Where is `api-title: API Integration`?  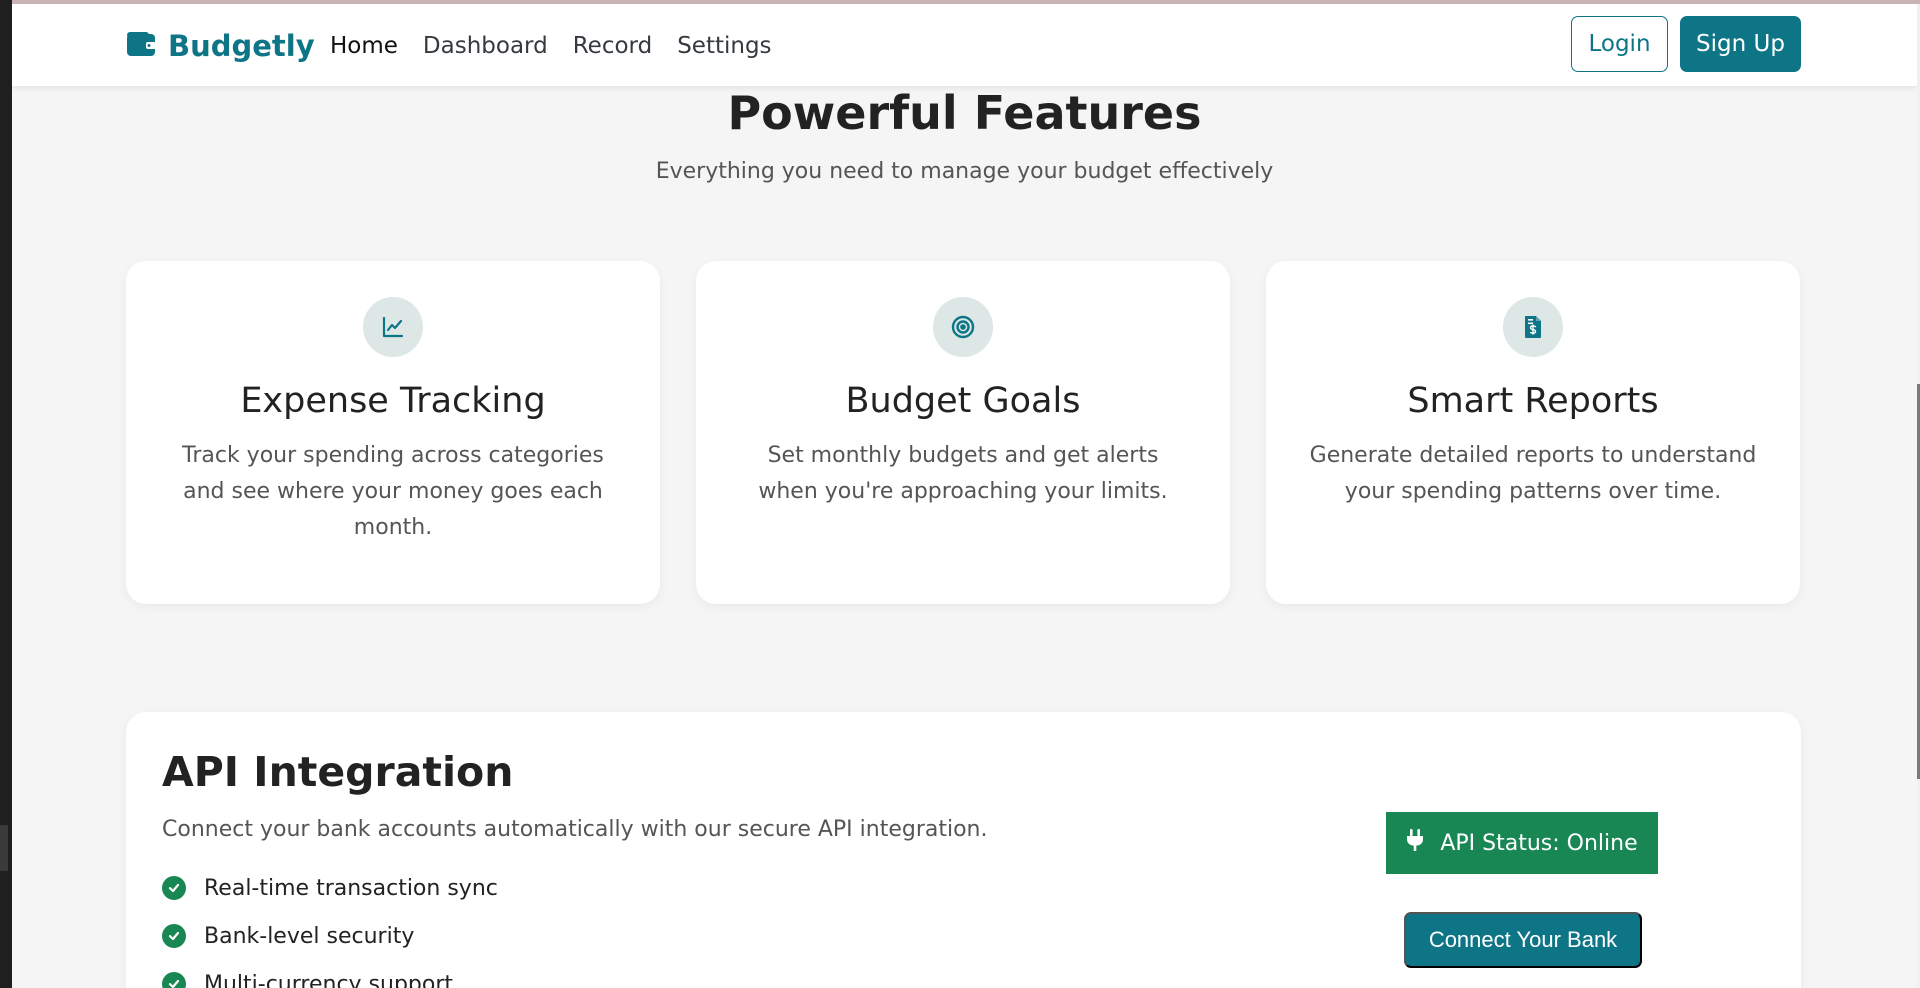
api-title: API Integration is located at coordinates (338, 772).